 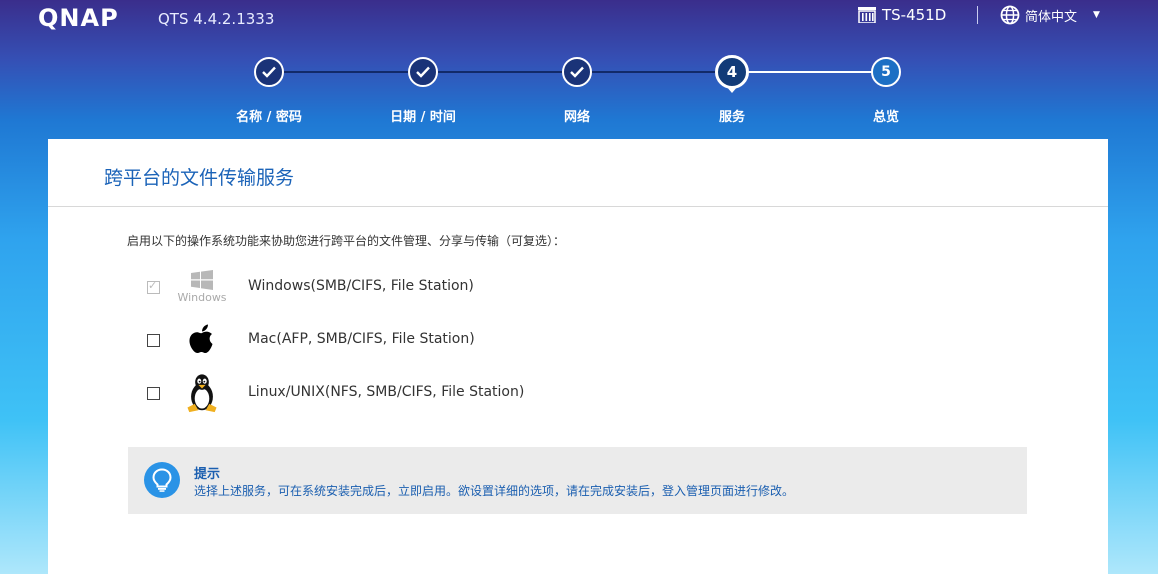 What do you see at coordinates (423, 117) in the screenshot?
I see `step-2-label: 日期 / 时间` at bounding box center [423, 117].